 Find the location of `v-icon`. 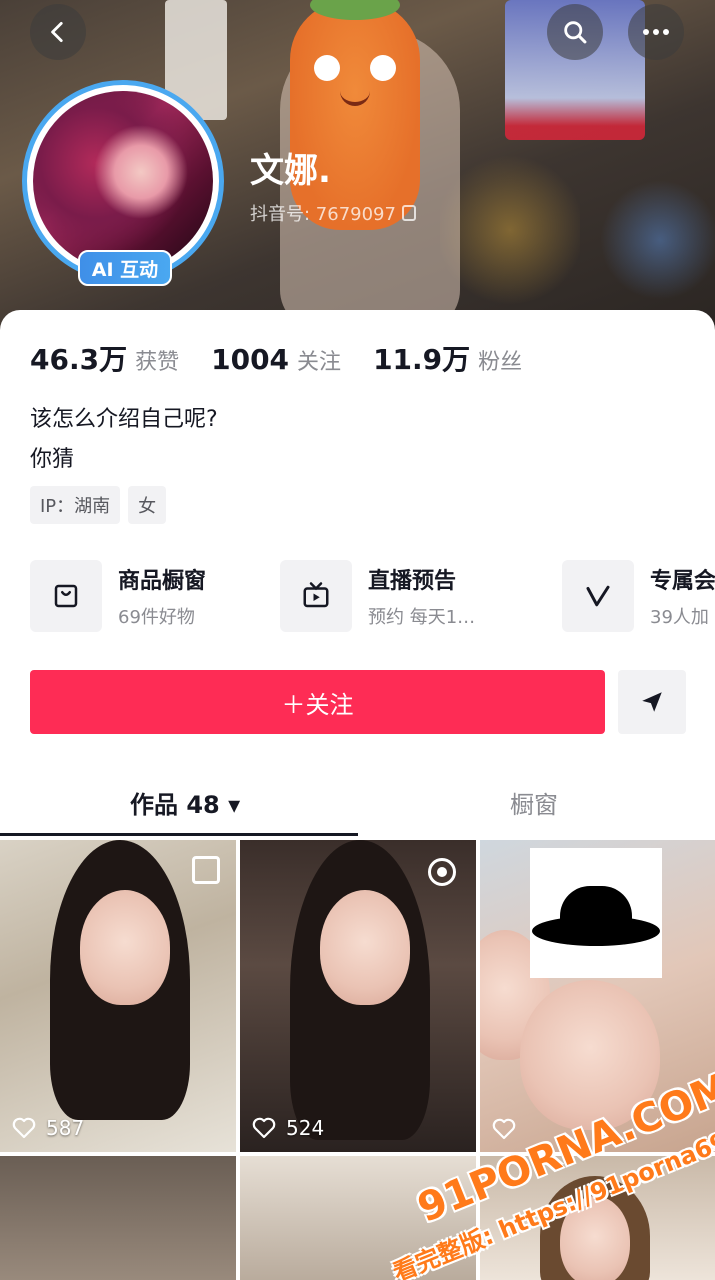

v-icon is located at coordinates (598, 596).